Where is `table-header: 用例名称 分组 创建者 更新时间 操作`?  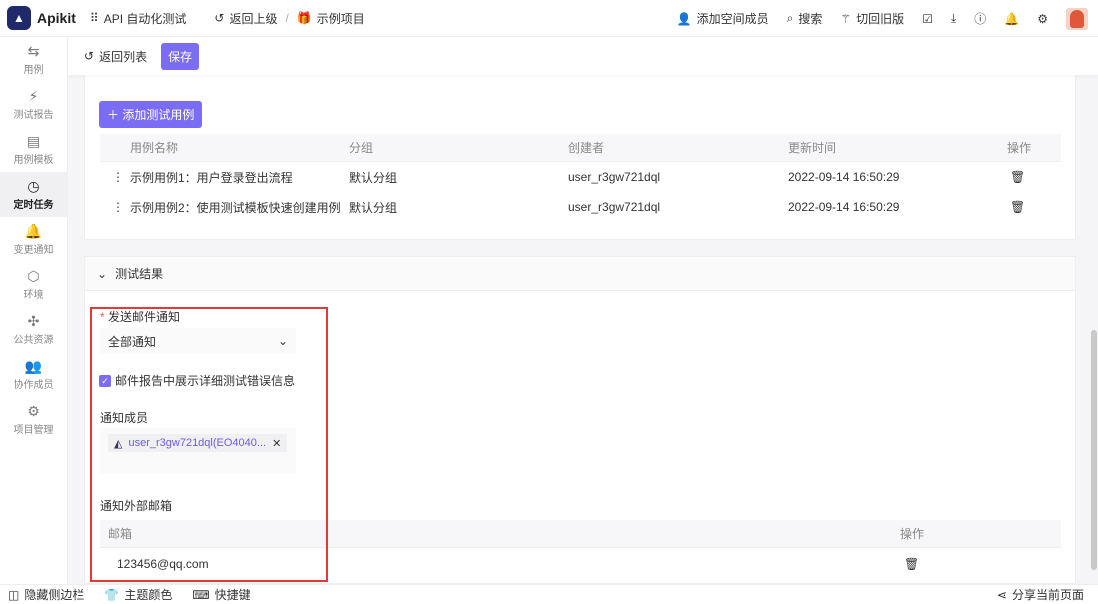 table-header: 用例名称 分组 创建者 更新时间 操作 is located at coordinates (580, 148).